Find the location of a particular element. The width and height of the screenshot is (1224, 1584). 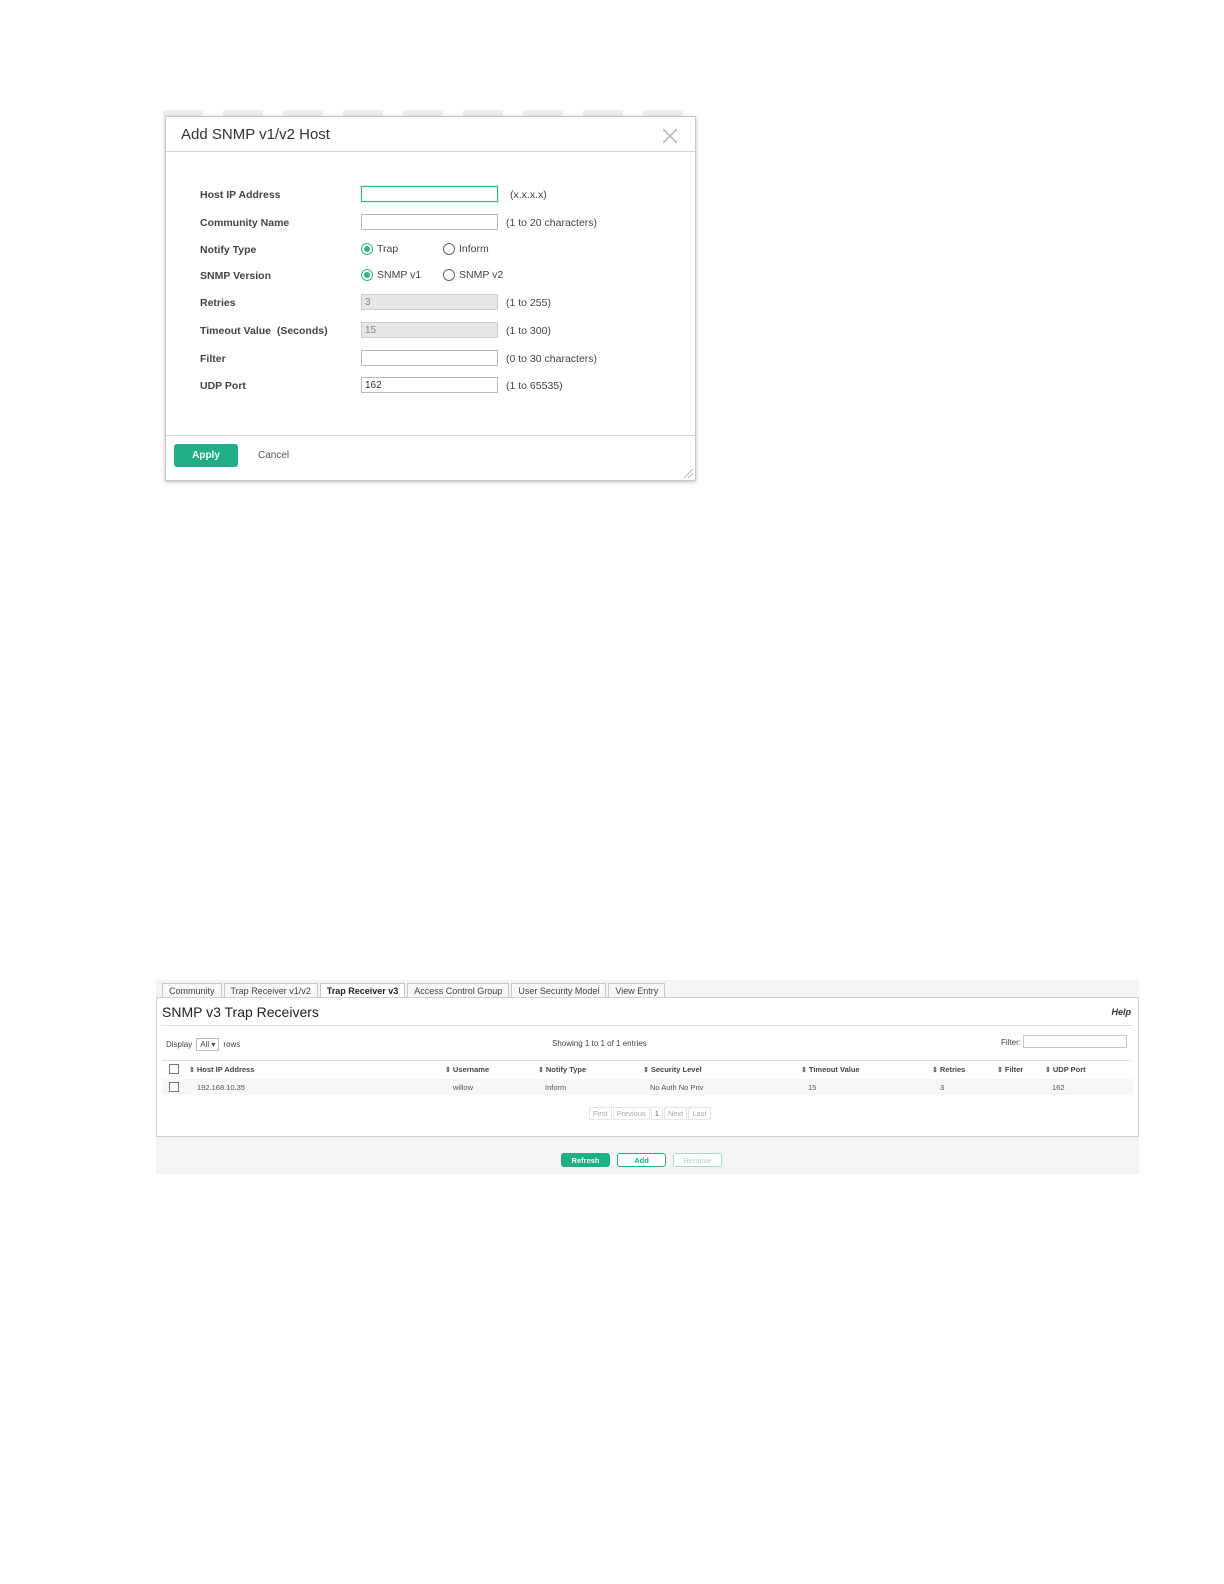

dialog-footer-divider is located at coordinates (430, 435).